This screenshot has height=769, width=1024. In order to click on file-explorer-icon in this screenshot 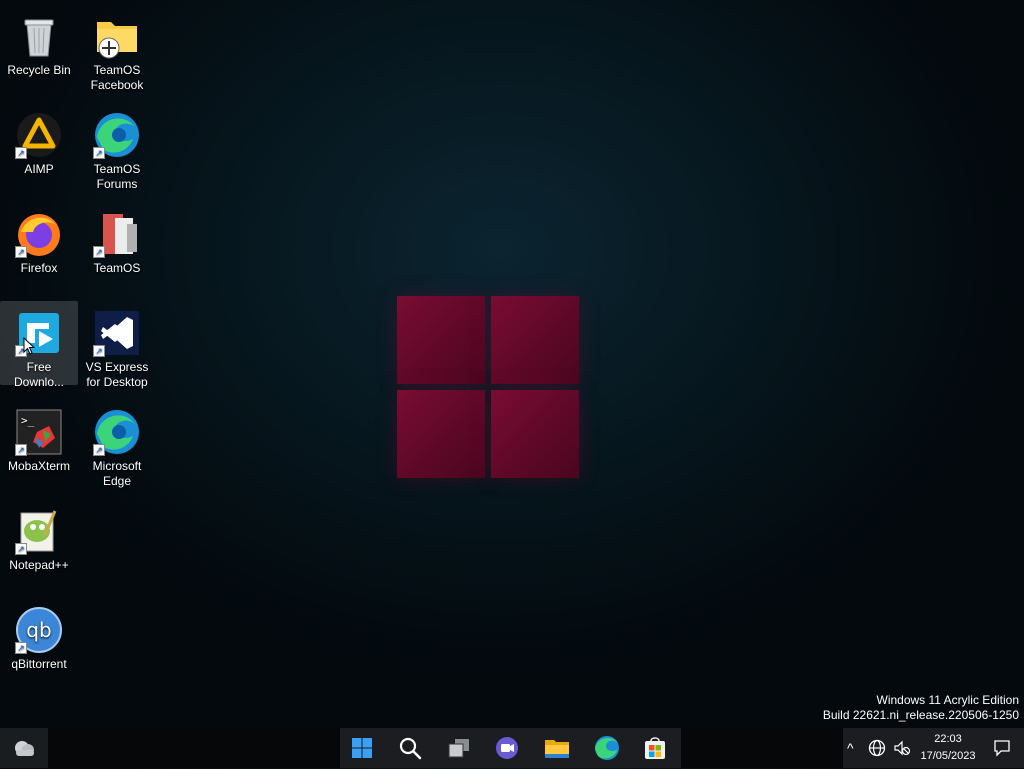, I will do `click(557, 749)`.